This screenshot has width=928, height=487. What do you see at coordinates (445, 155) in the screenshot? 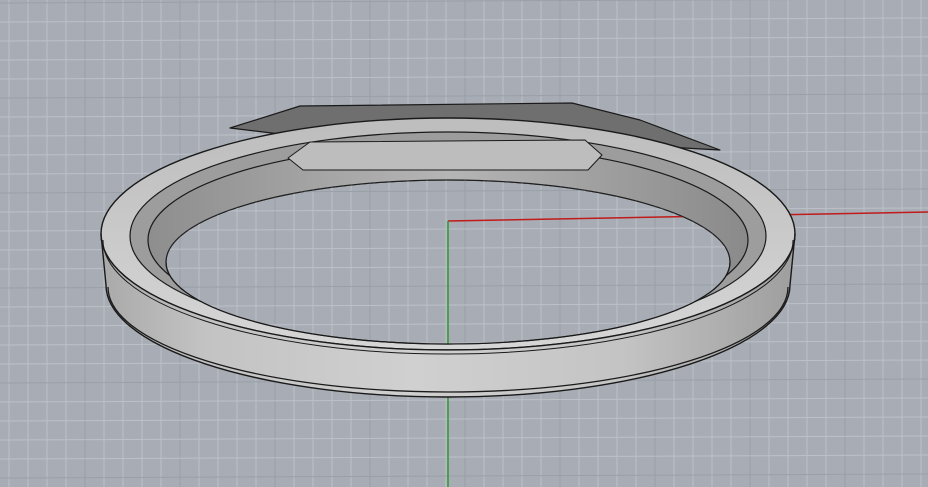
I see `ring-signet-plate` at bounding box center [445, 155].